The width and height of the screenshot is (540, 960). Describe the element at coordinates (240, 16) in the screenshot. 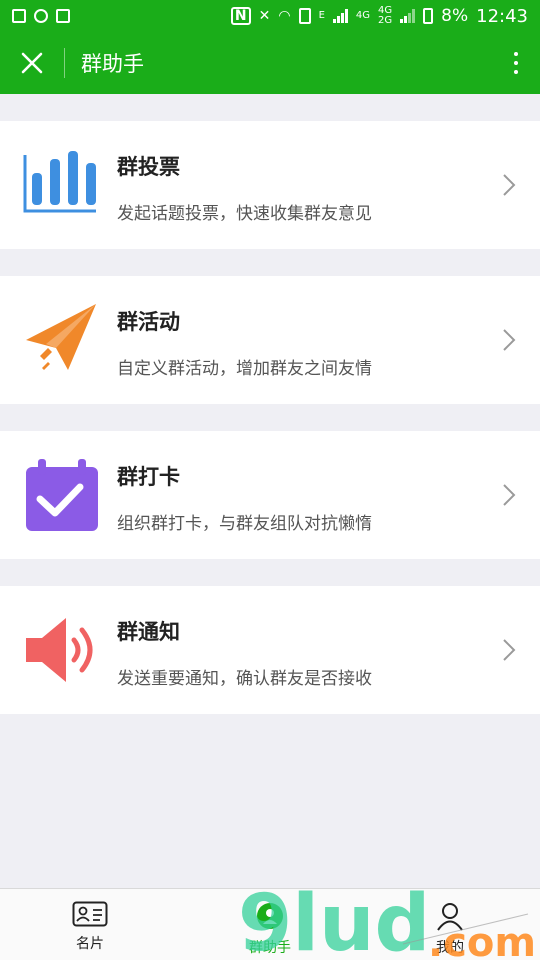

I see `nfc-icon: N` at that location.